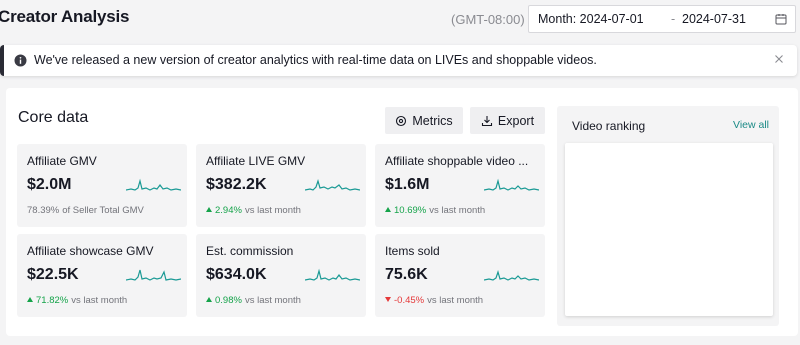 The width and height of the screenshot is (800, 345). I want to click on download-icon, so click(486, 120).